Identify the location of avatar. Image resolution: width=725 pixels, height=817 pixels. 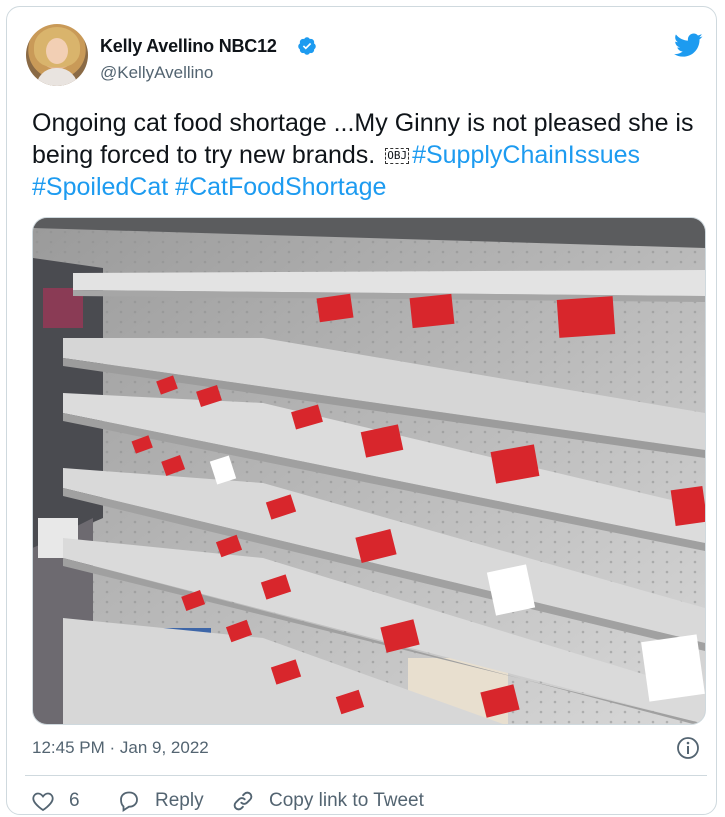
(57, 55).